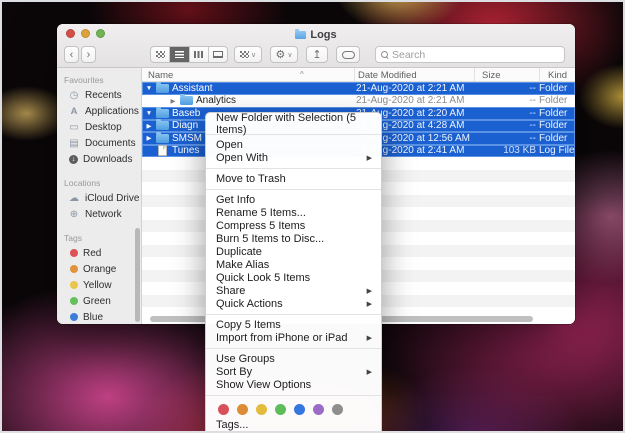 The image size is (625, 433). What do you see at coordinates (293, 337) in the screenshot?
I see `menu-item-import-from-iphone-or-ipad: Import from iPhone or iPad ▶` at bounding box center [293, 337].